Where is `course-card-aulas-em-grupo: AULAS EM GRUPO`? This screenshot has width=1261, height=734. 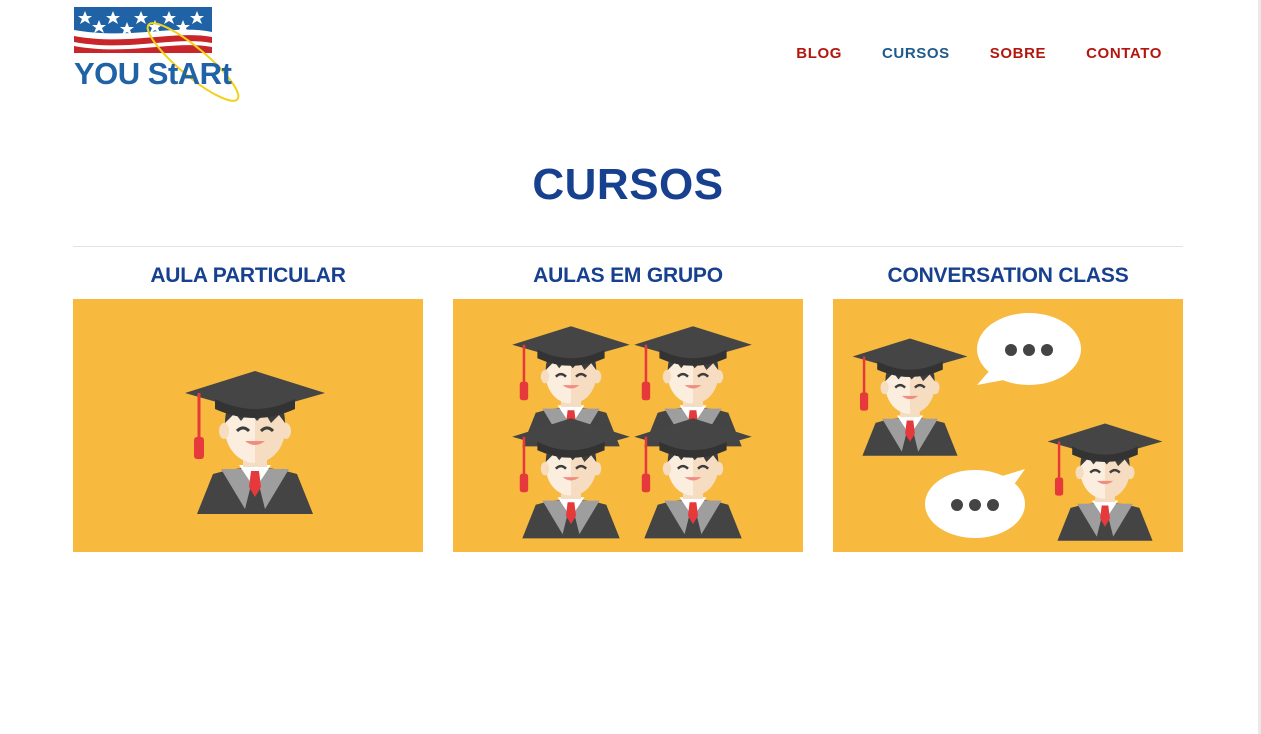
course-card-aulas-em-grupo: AULAS EM GRUPO is located at coordinates (628, 407).